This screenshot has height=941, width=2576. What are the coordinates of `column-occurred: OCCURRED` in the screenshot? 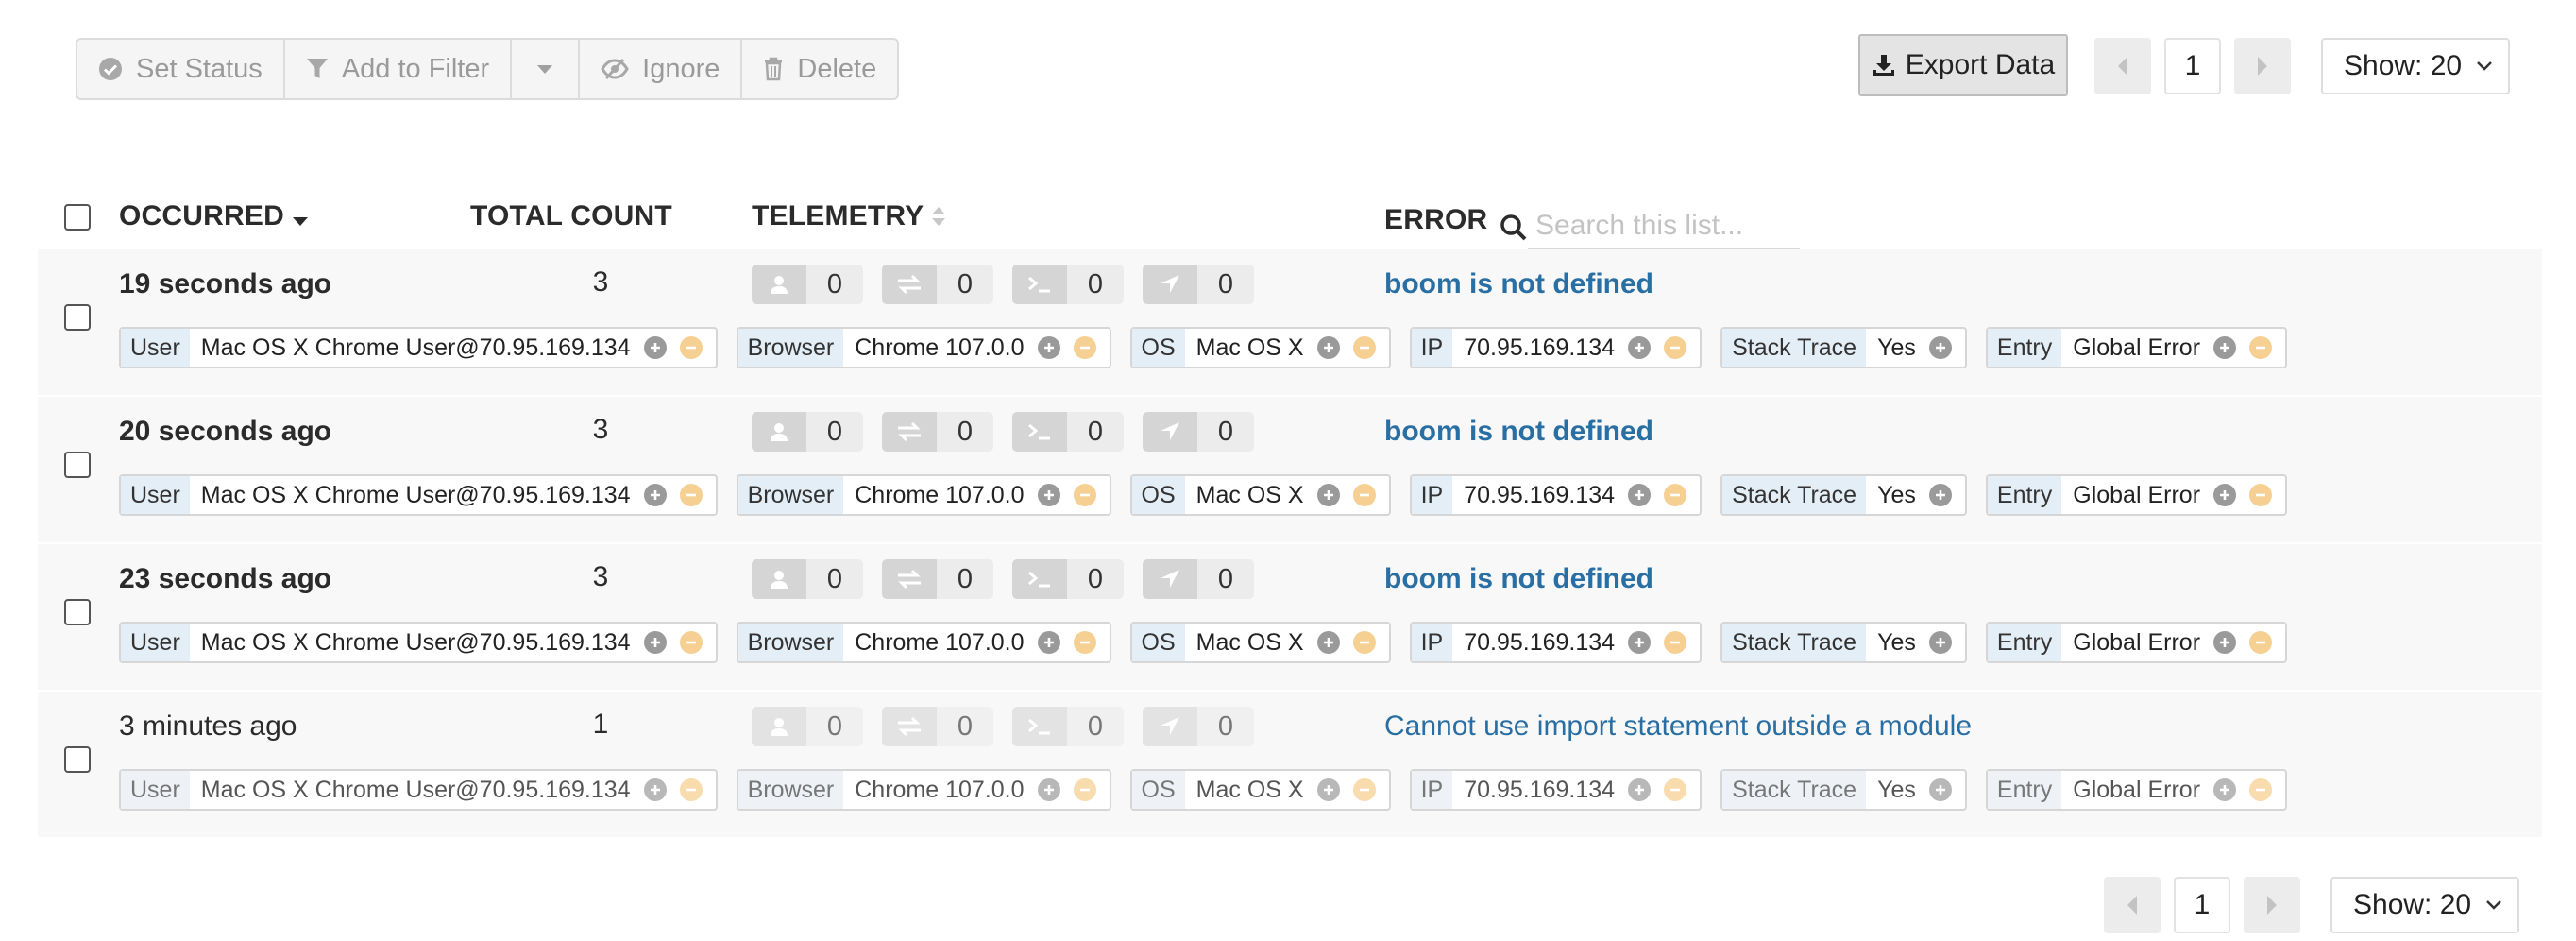 It's located at (214, 216).